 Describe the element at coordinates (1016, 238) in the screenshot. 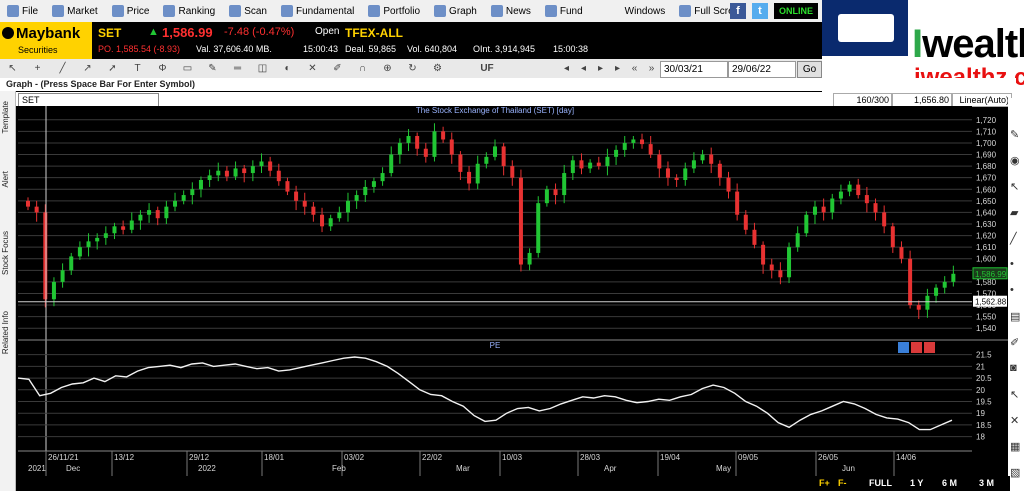

I see `brush-icon: ╱` at that location.